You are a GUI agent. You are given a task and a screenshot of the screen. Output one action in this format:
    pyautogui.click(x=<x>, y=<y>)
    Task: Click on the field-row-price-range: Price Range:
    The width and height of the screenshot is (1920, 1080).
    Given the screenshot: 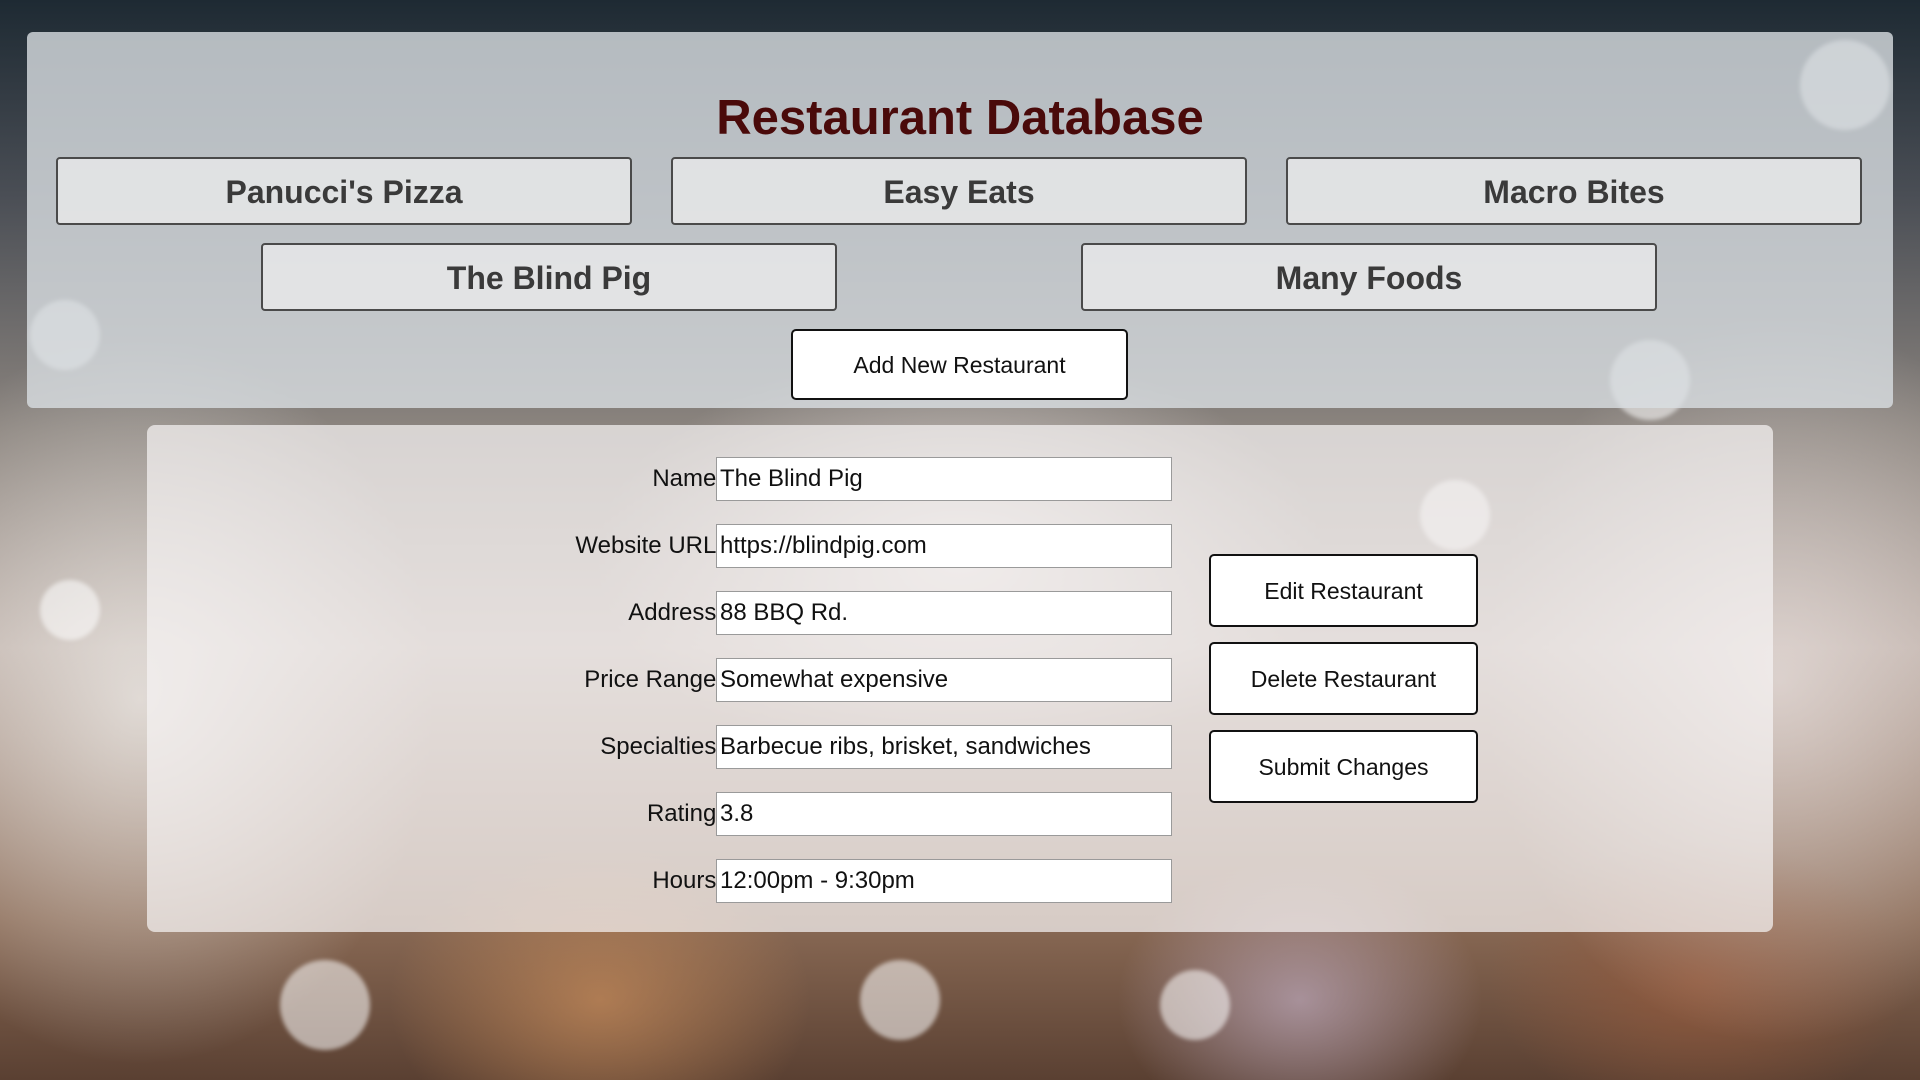 What is the action you would take?
    pyautogui.click(x=960, y=680)
    